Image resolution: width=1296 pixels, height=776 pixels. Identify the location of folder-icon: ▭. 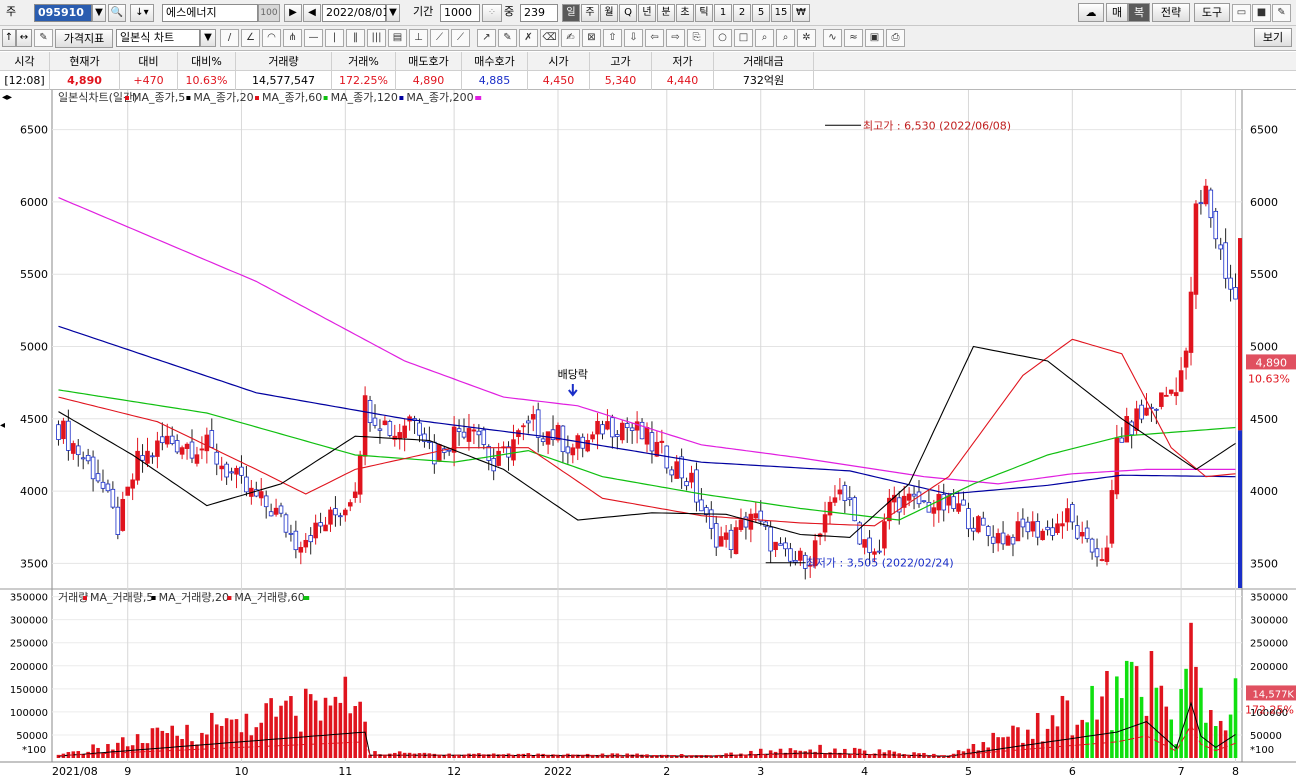
(1241, 13).